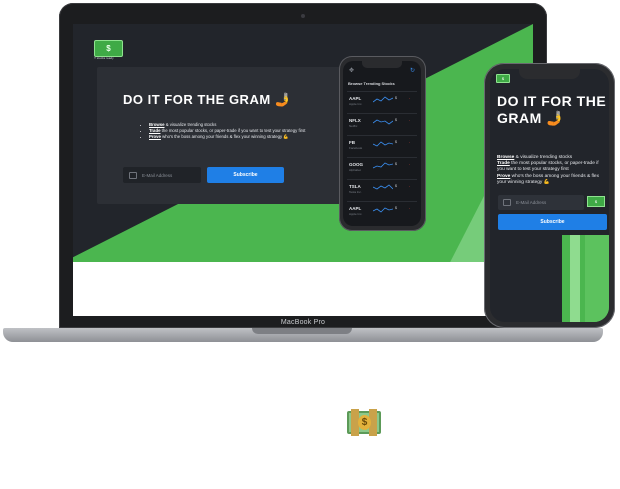 This screenshot has width=620, height=489. I want to click on stock-row: GOOG Alphabet $ -, so click(382, 167).